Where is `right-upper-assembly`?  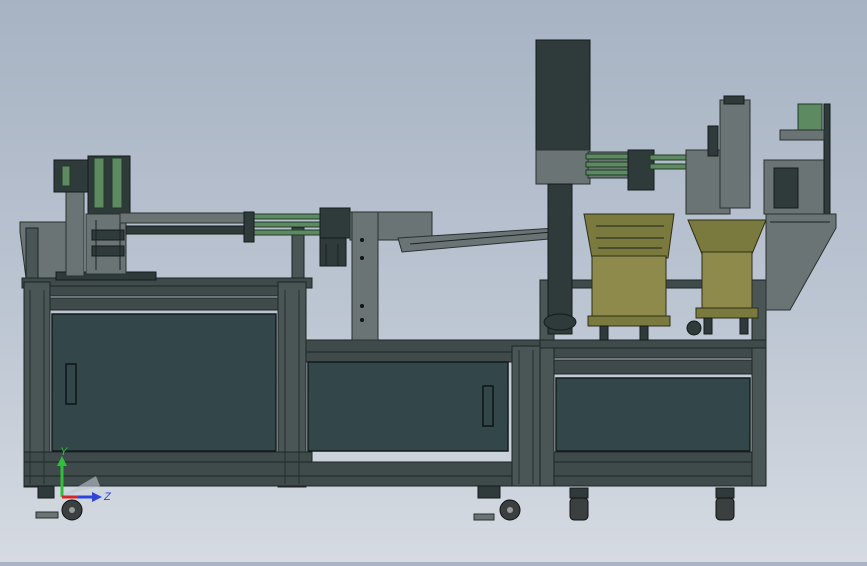 right-upper-assembly is located at coordinates (729, 155).